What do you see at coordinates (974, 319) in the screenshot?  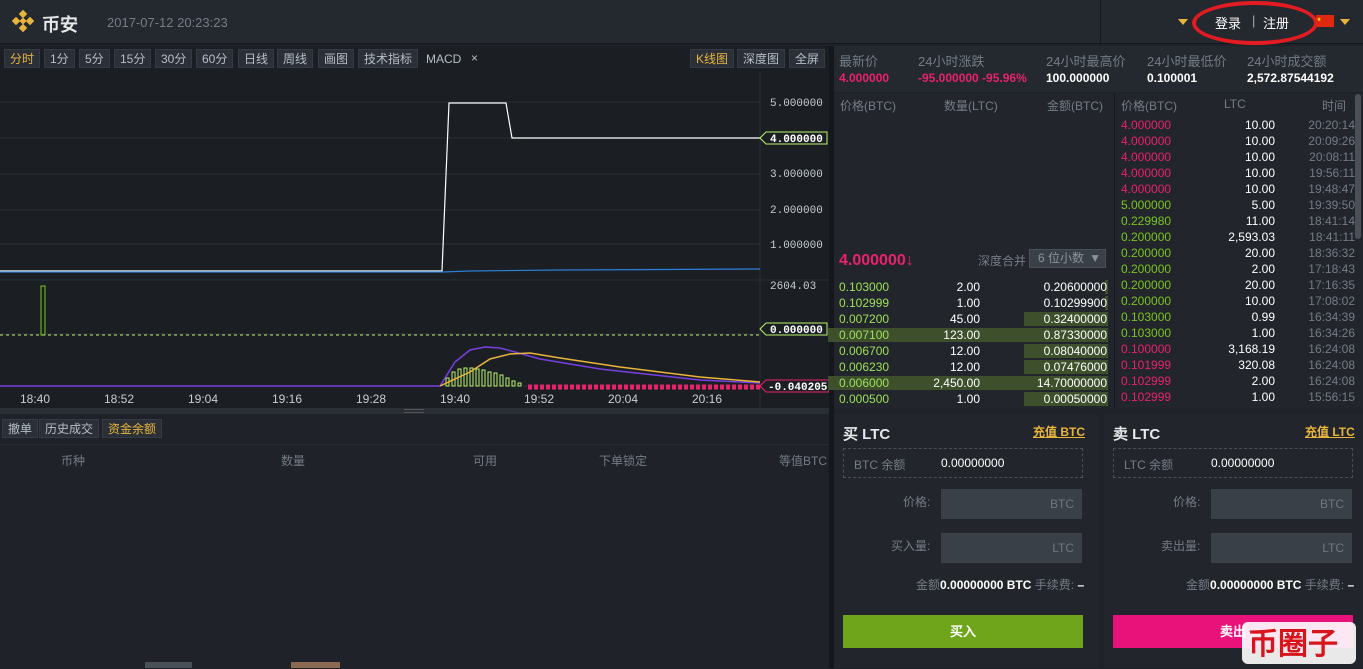 I see `bid-row: 0.007200 45.00 0.32400000` at bounding box center [974, 319].